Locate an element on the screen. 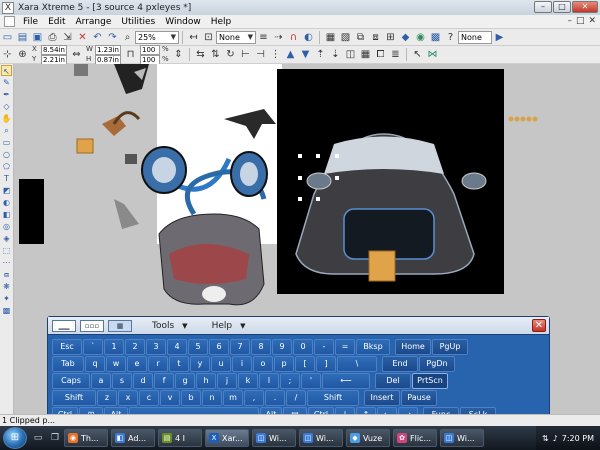 The image size is (600, 450). key-prtscn: PrtScn is located at coordinates (430, 381).